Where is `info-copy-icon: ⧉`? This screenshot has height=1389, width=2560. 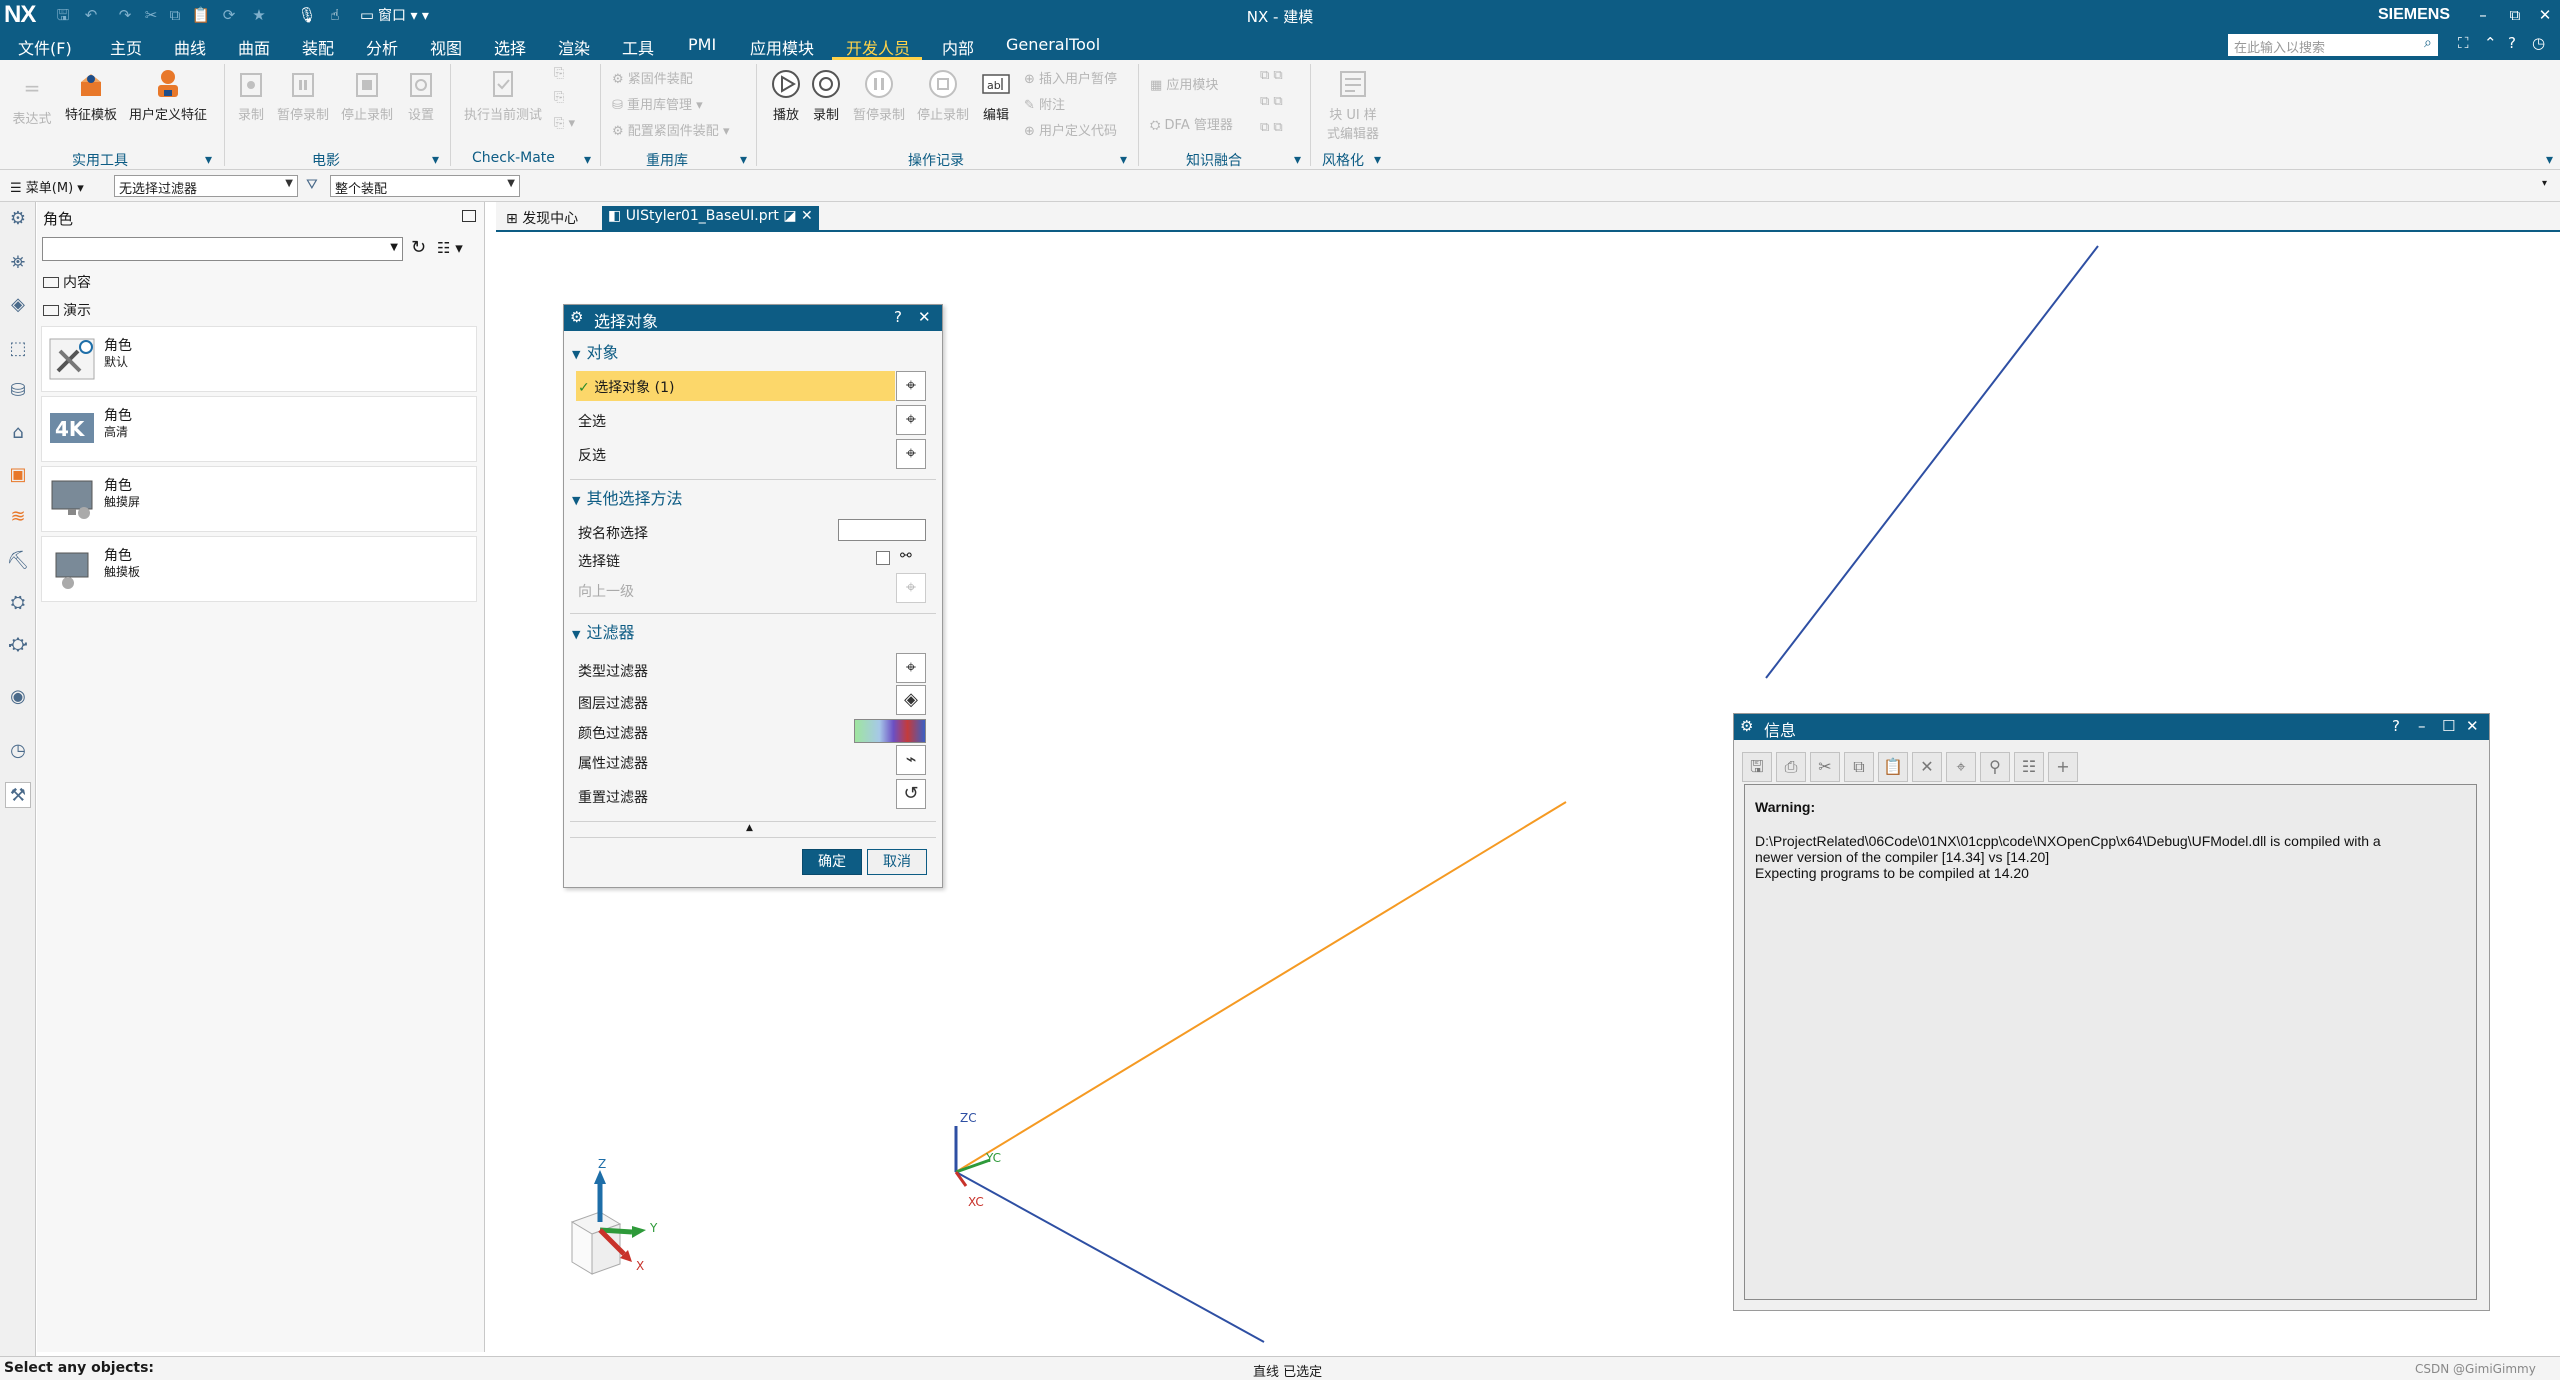 info-copy-icon: ⧉ is located at coordinates (1859, 767).